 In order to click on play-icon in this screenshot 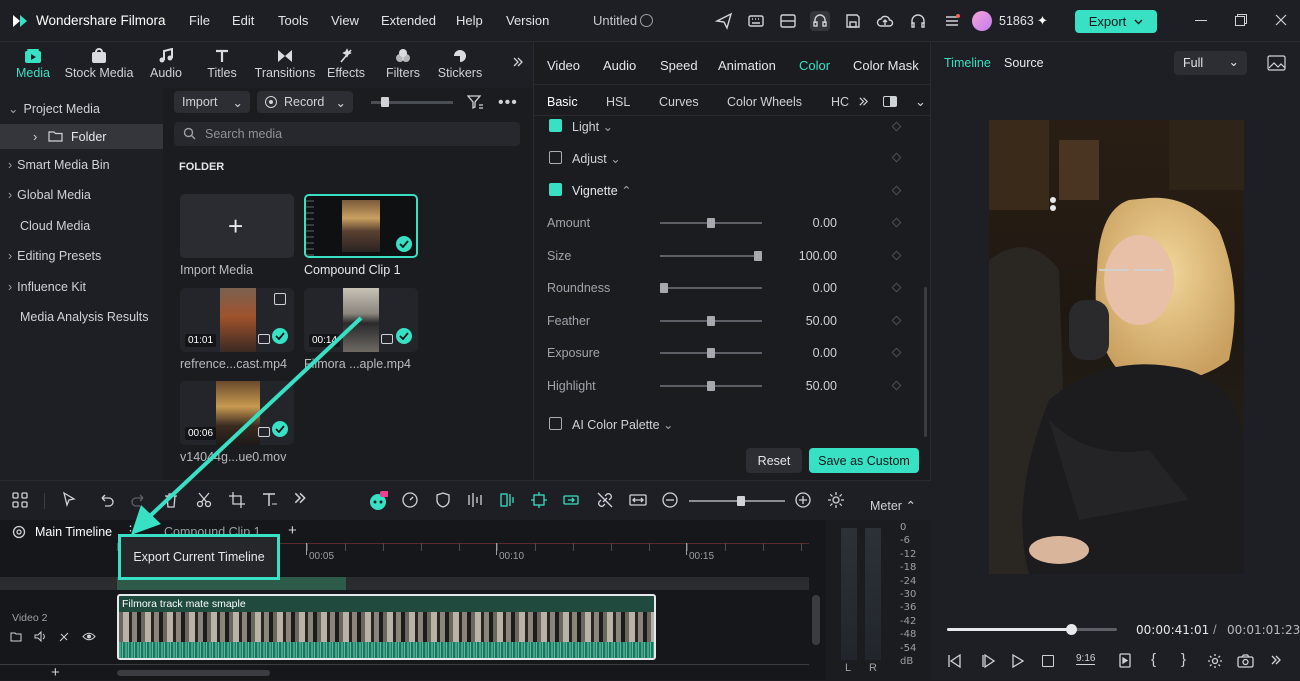, I will do `click(1018, 661)`.